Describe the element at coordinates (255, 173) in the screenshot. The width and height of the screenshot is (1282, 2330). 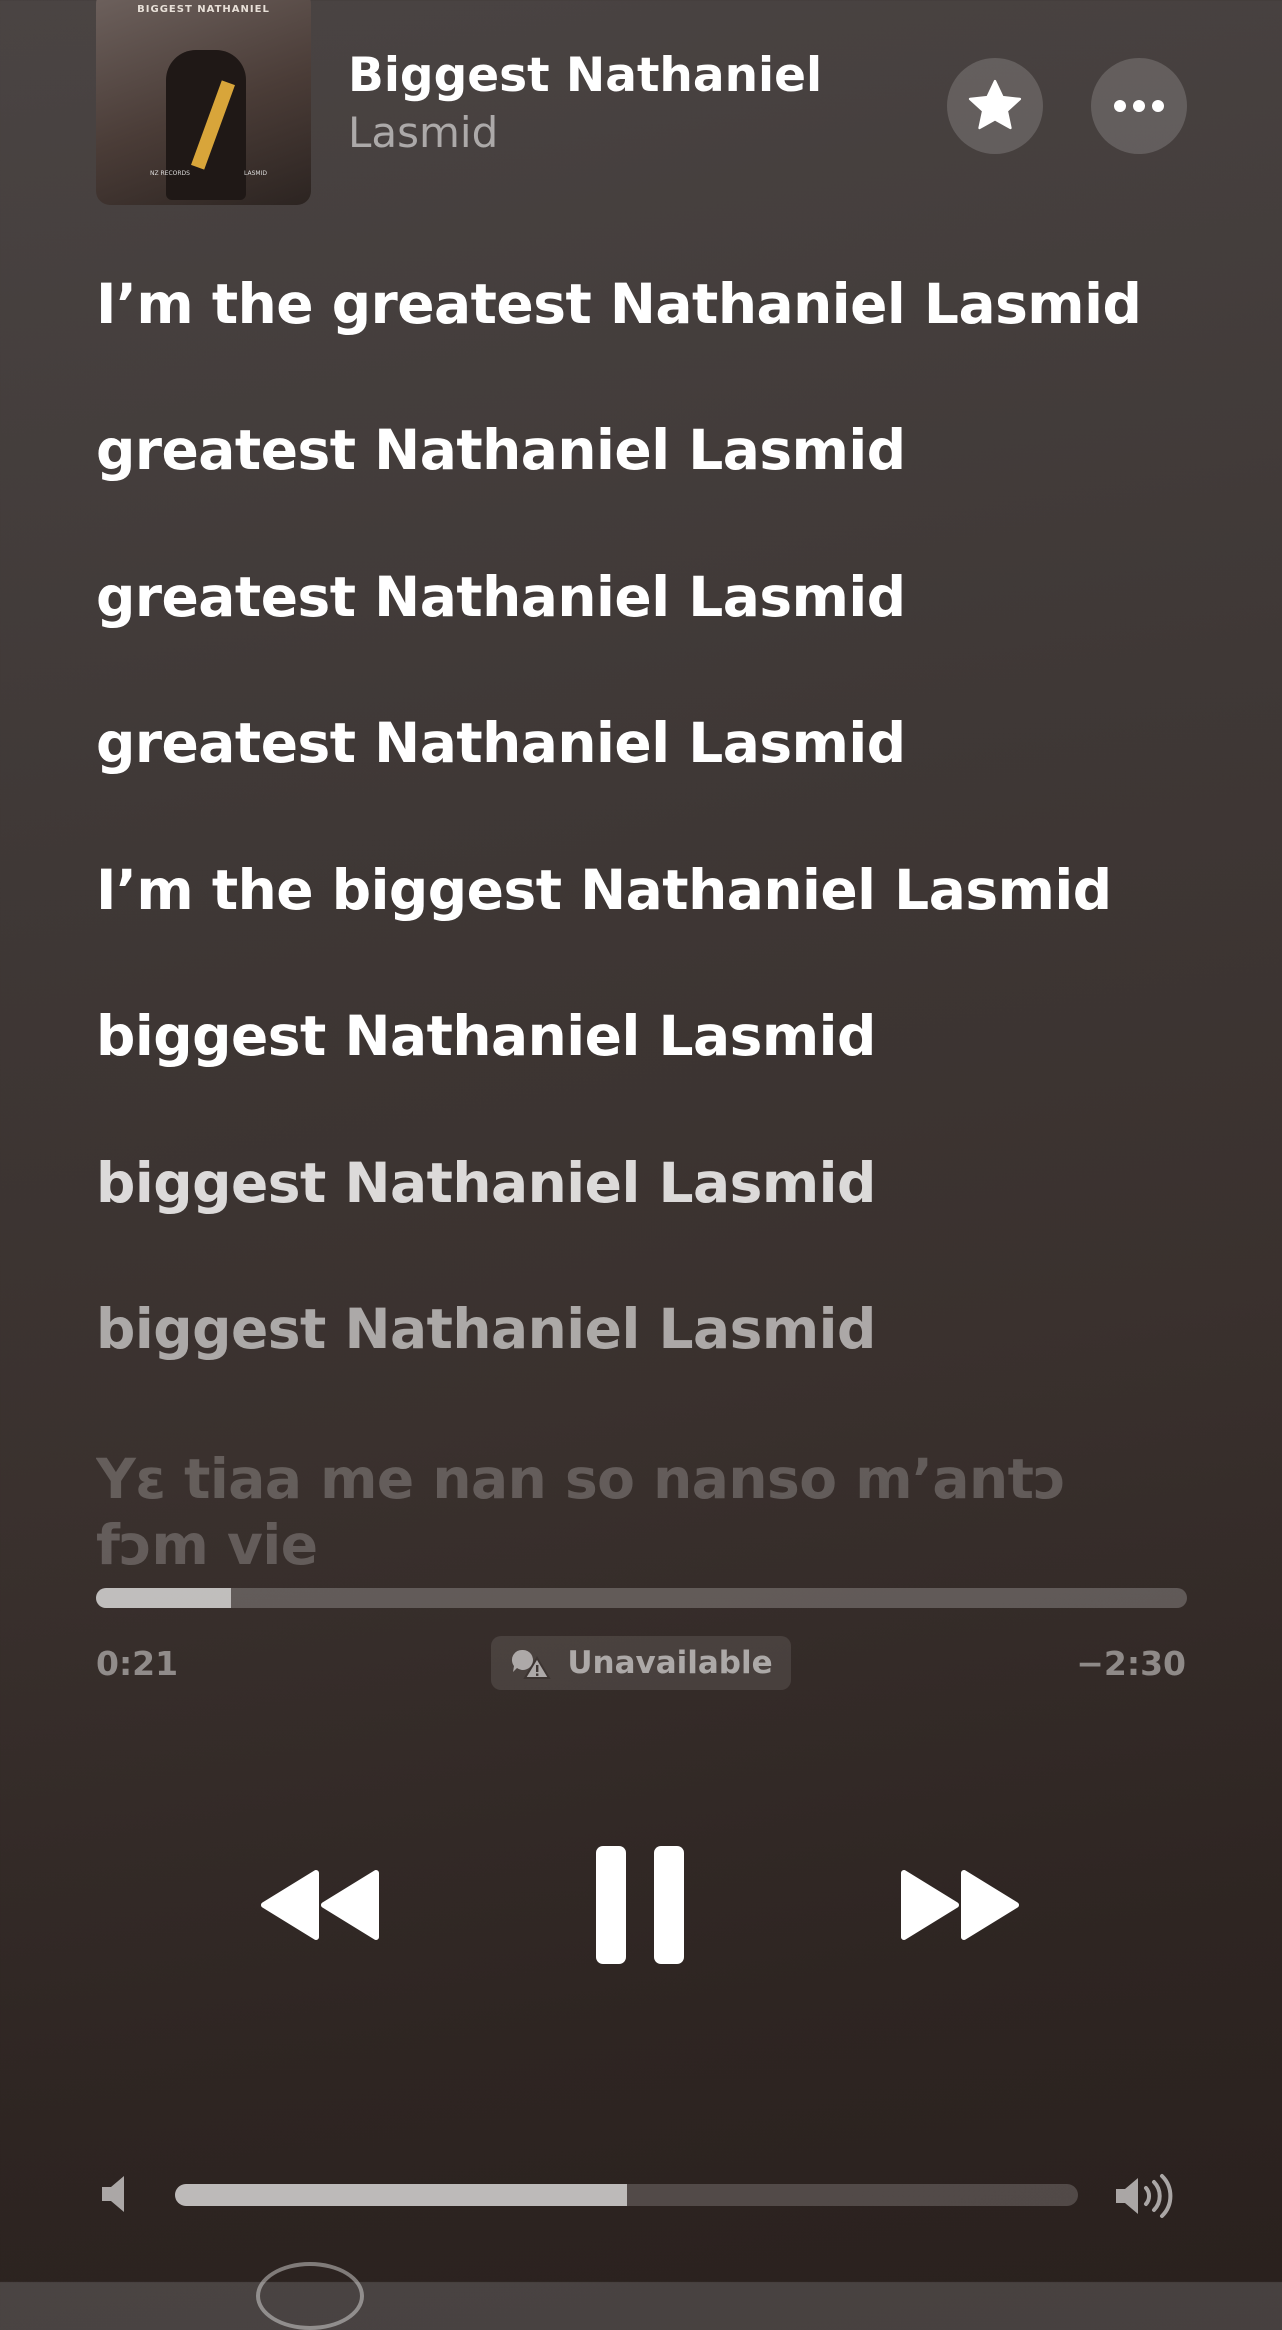
I see `artwork-label-right: LASMID` at that location.